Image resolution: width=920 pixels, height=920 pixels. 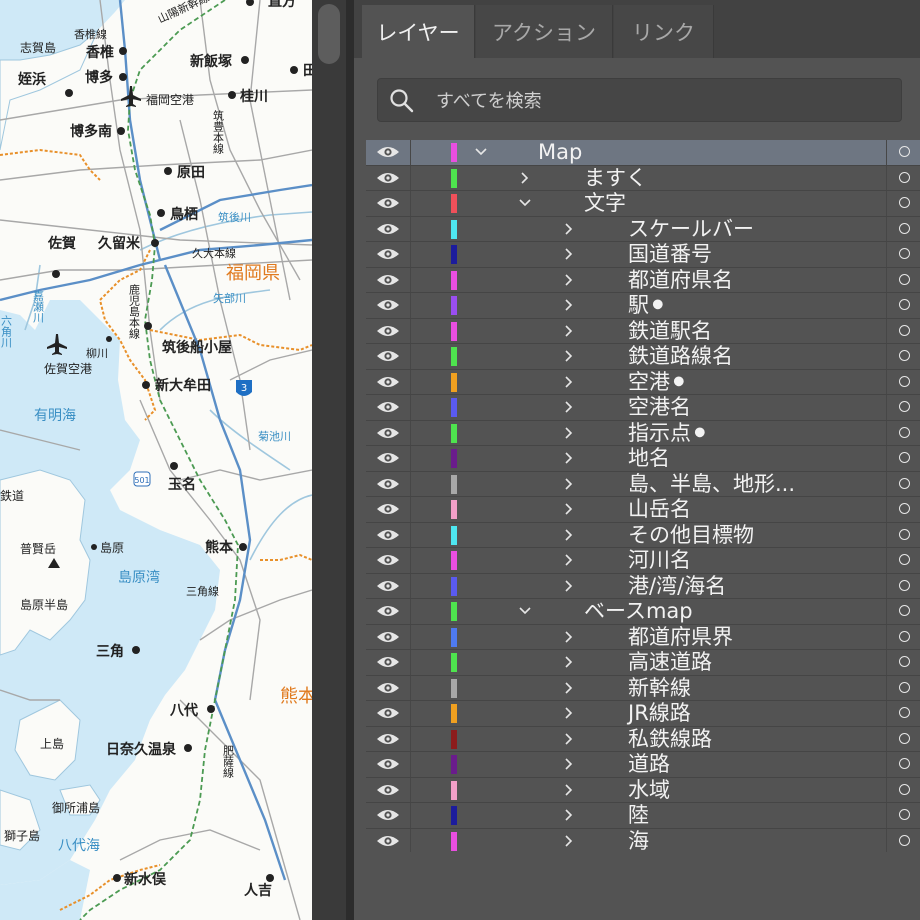 I want to click on search-box, so click(x=639, y=100).